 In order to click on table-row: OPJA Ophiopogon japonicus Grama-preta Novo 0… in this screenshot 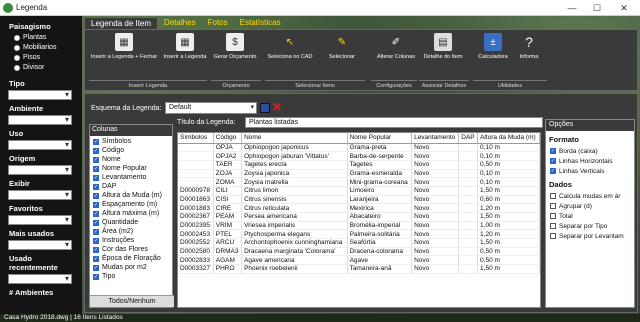, I will do `click(359, 148)`.